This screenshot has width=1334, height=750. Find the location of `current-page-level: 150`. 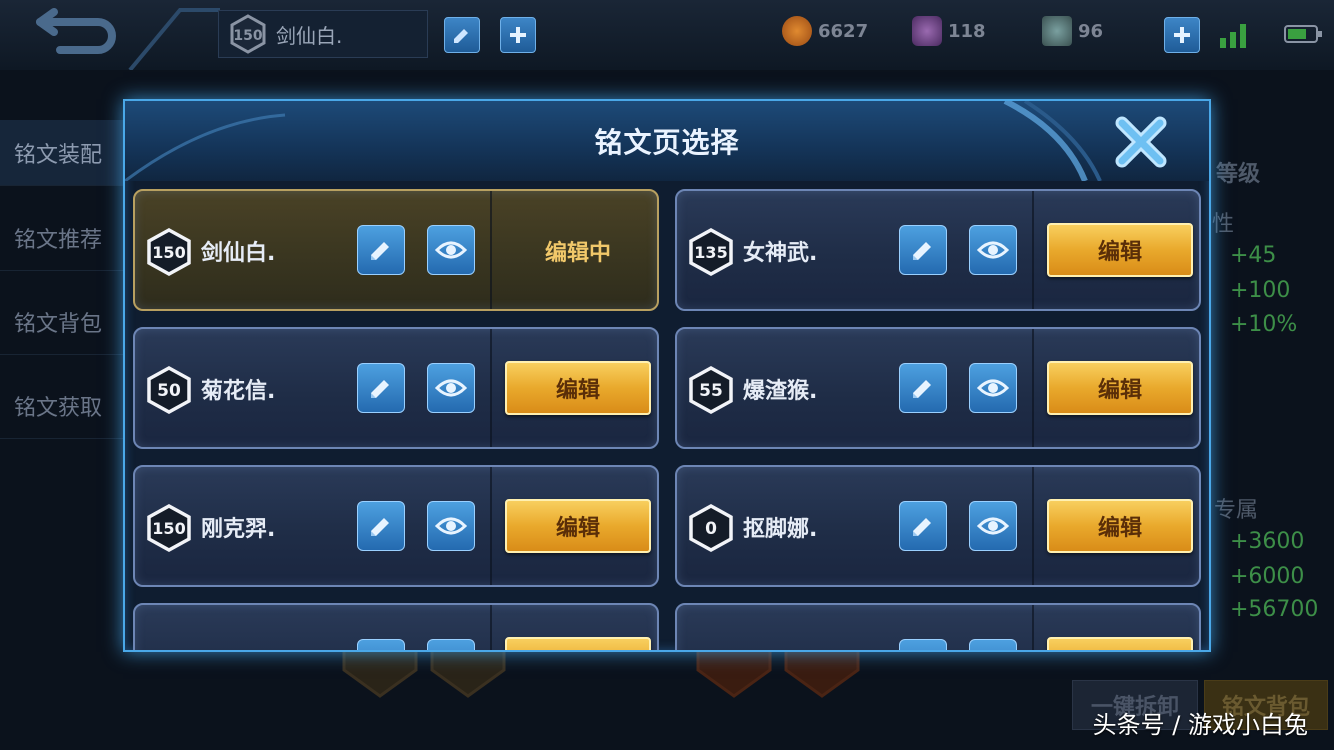

current-page-level: 150 is located at coordinates (247, 36).